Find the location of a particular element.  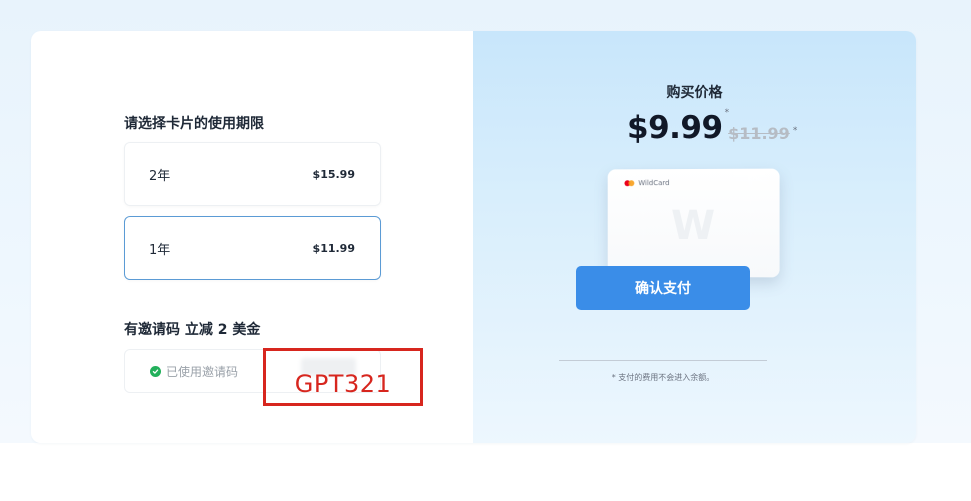

plan-label: 1年 is located at coordinates (160, 250).